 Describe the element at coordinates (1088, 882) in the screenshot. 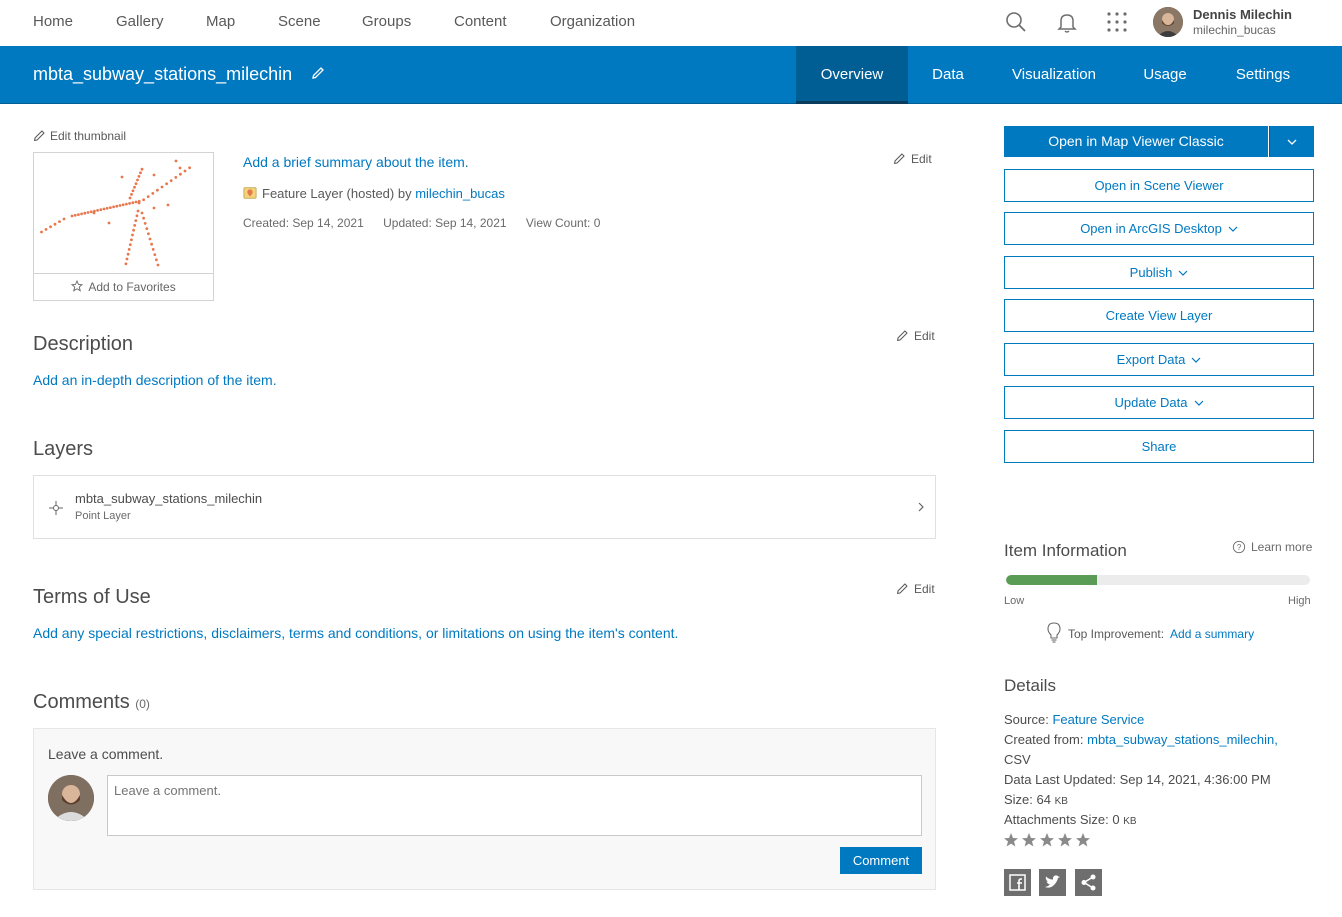

I see `share-icon` at that location.